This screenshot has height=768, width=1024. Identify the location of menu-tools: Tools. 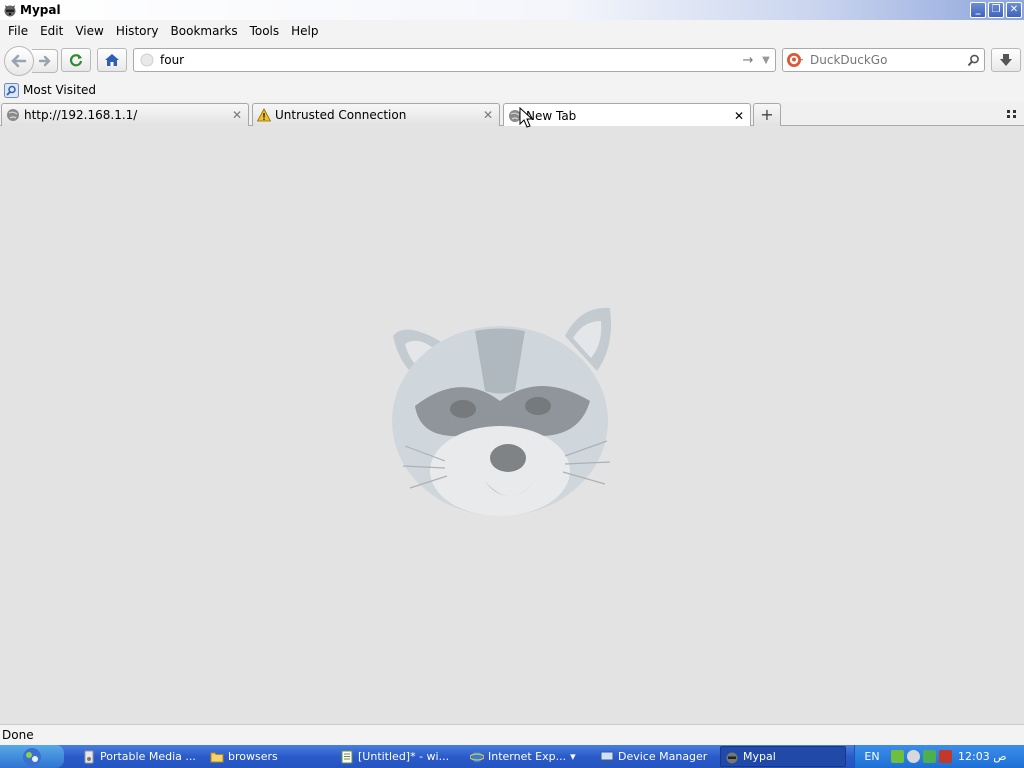
(265, 31).